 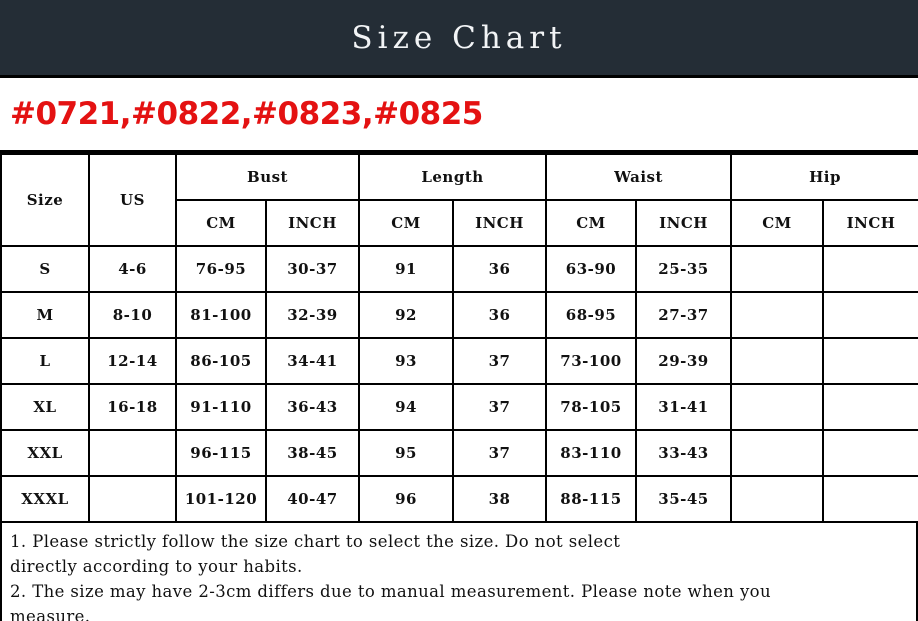 What do you see at coordinates (132, 315) in the screenshot?
I see `cell-us: 8-10` at bounding box center [132, 315].